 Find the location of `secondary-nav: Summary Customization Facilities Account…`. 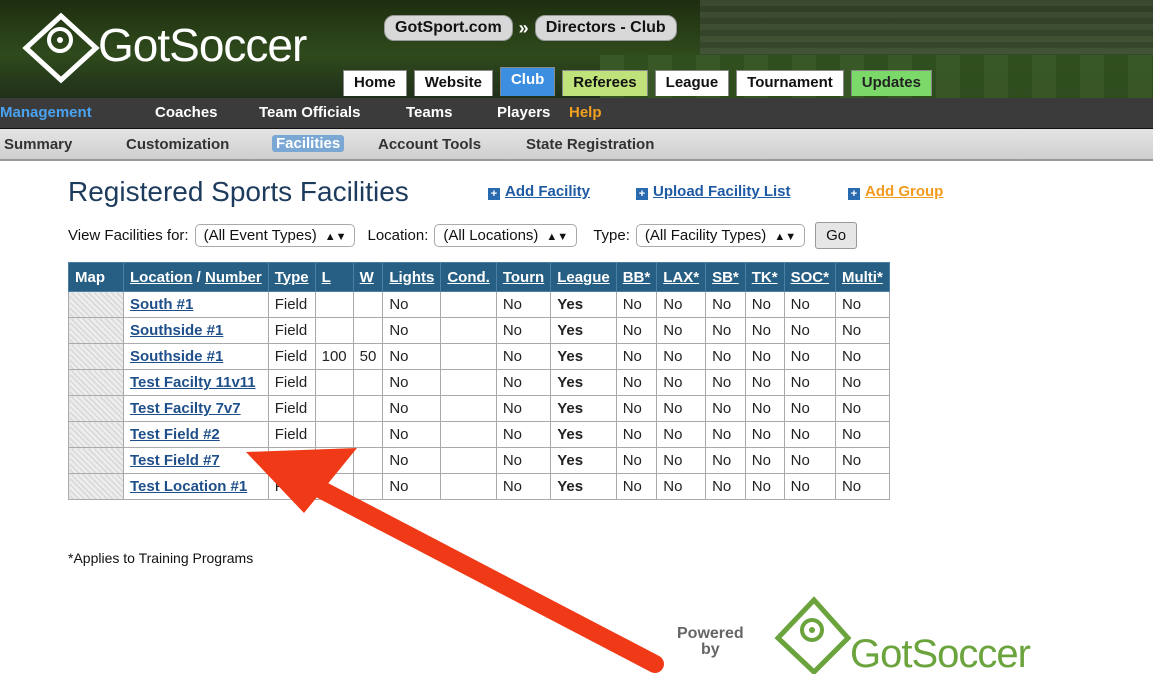

secondary-nav: Summary Customization Facilities Account… is located at coordinates (576, 145).